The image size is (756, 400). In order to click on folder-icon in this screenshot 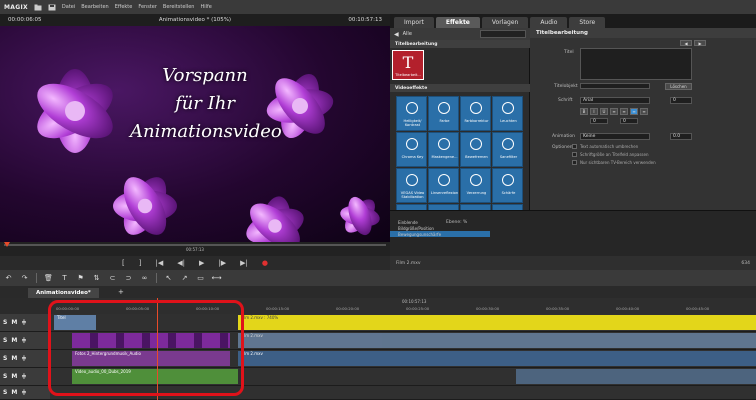, I will do `click(38, 7)`.